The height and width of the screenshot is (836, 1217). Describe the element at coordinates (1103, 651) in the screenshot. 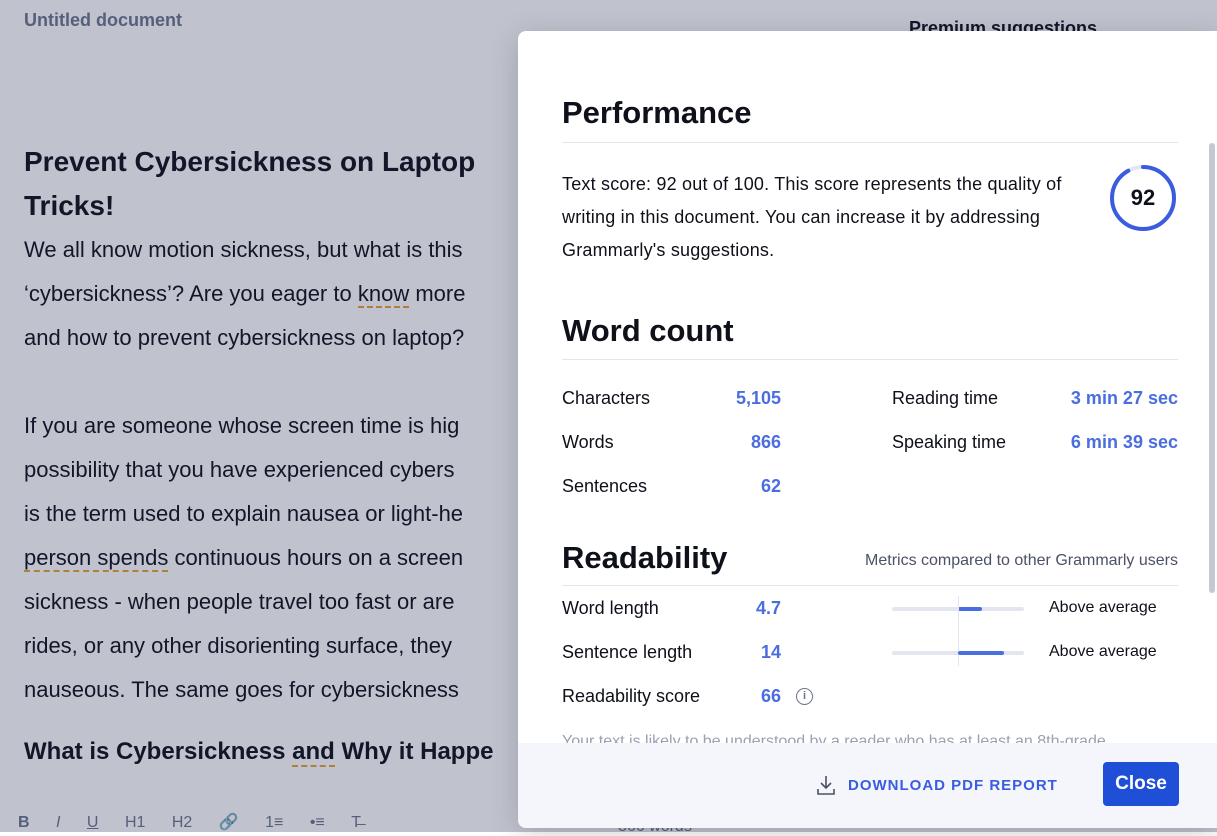

I see `sentence-length-status: Above average` at that location.